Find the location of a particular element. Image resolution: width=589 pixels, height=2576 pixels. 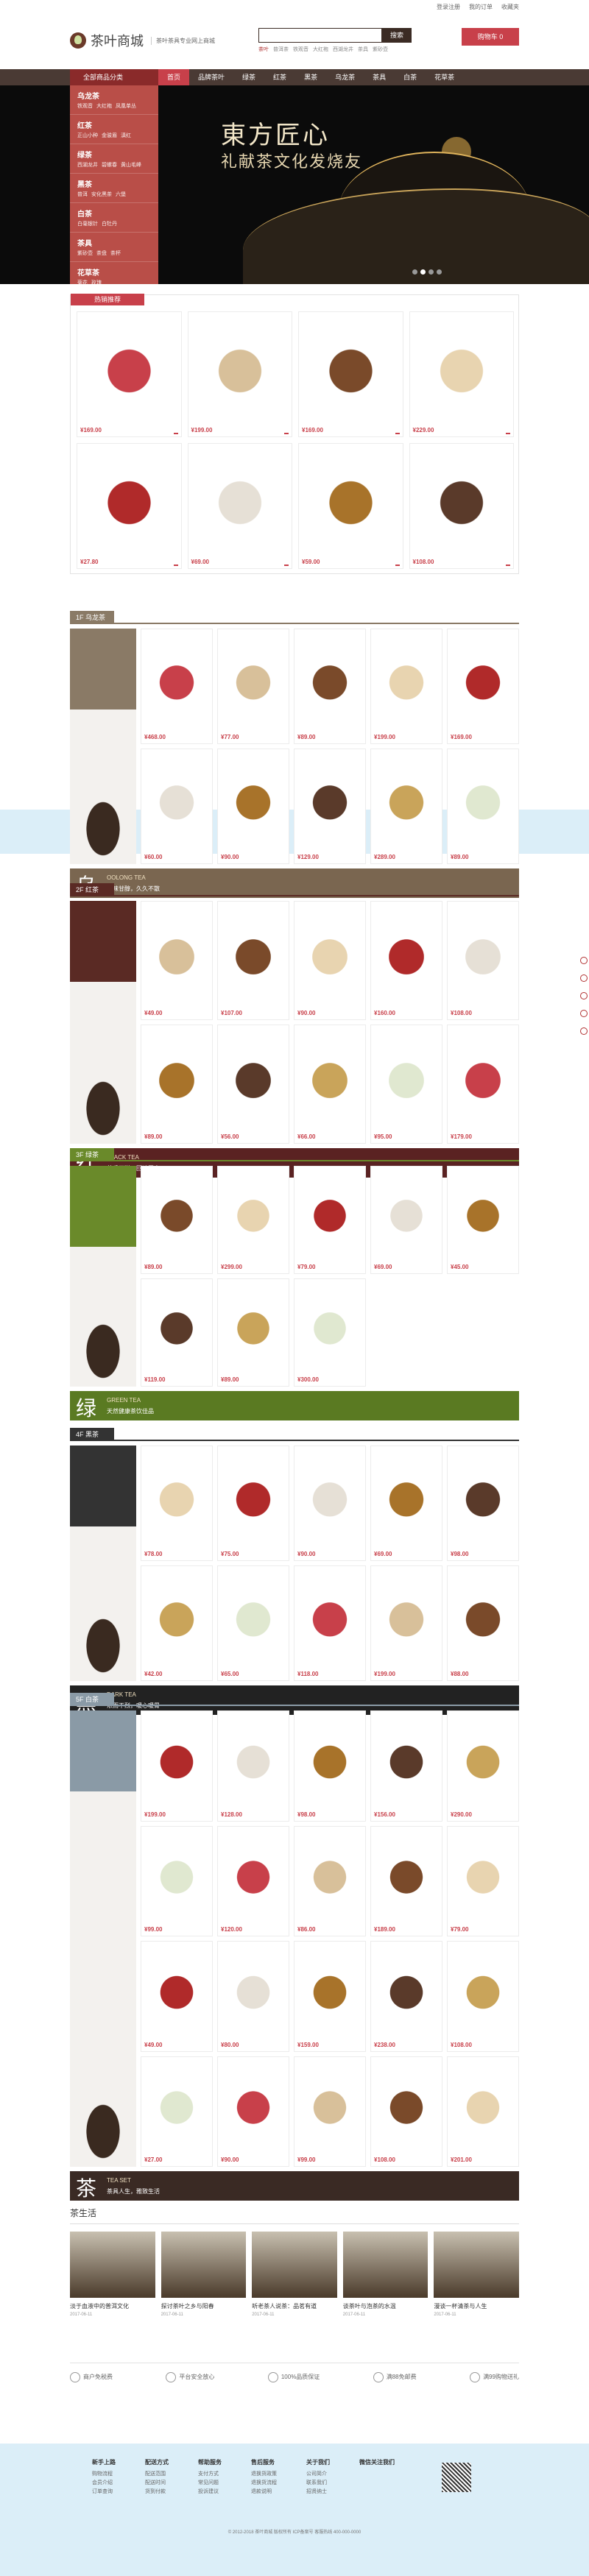

product-card: ¥300.00 is located at coordinates (330, 1332).